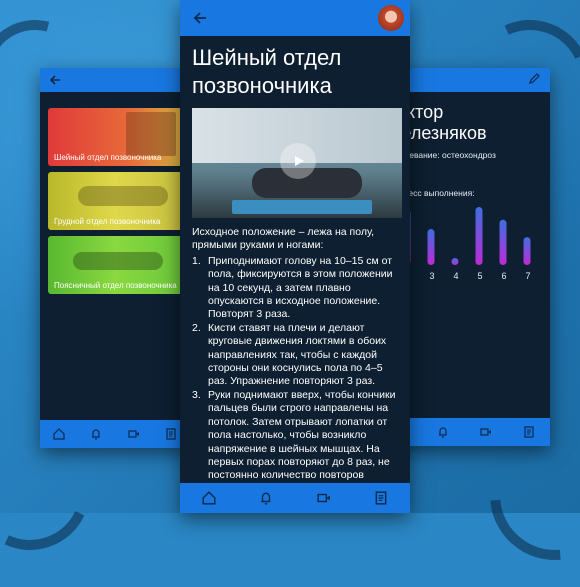  I want to click on step-number: 2., so click(196, 327).